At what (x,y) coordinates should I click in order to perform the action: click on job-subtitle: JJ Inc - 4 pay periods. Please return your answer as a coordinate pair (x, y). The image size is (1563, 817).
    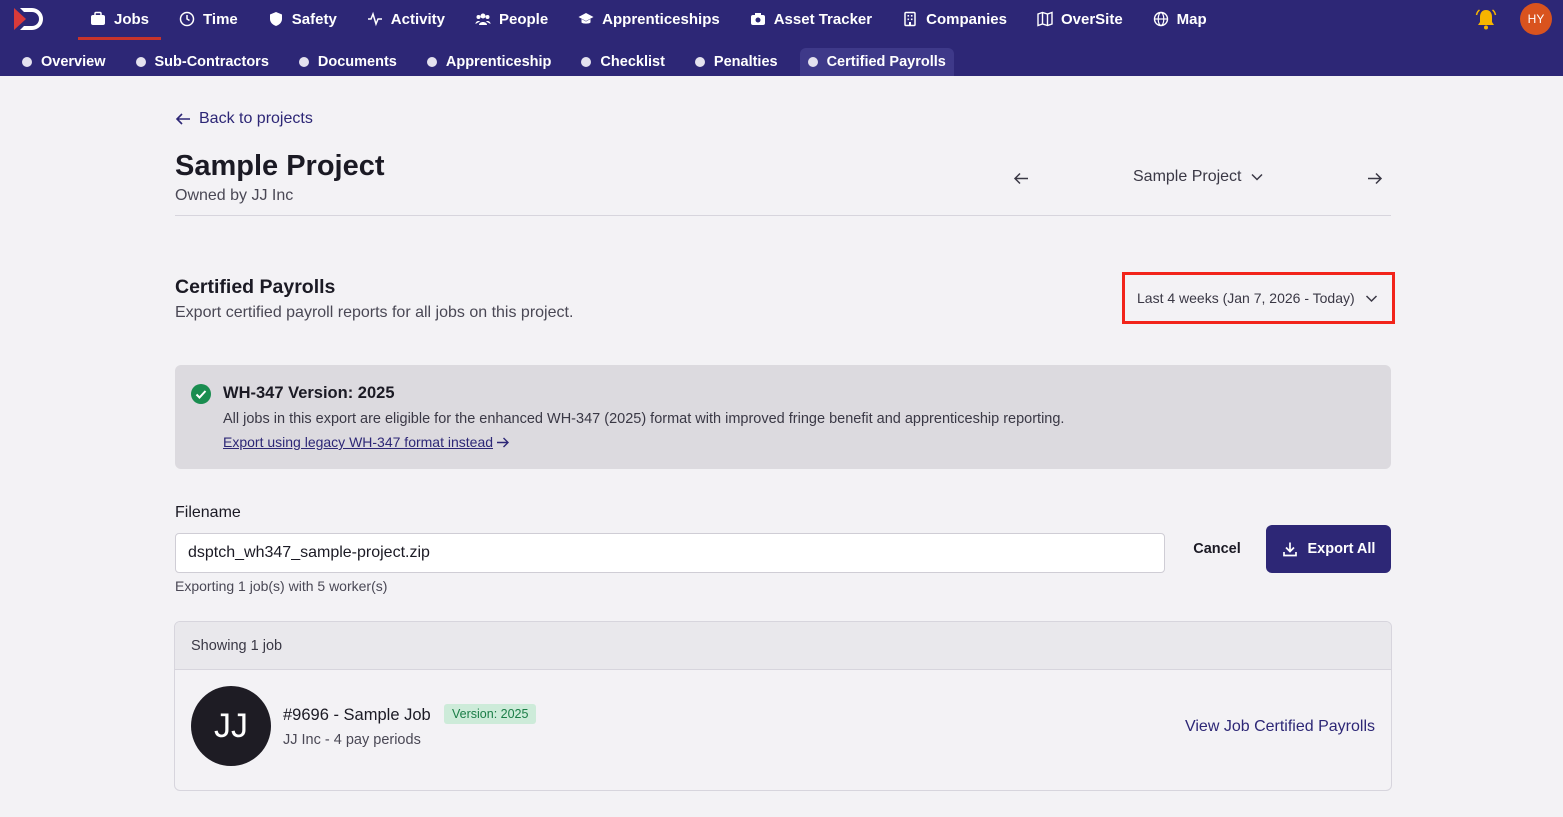
    Looking at the image, I should click on (352, 740).